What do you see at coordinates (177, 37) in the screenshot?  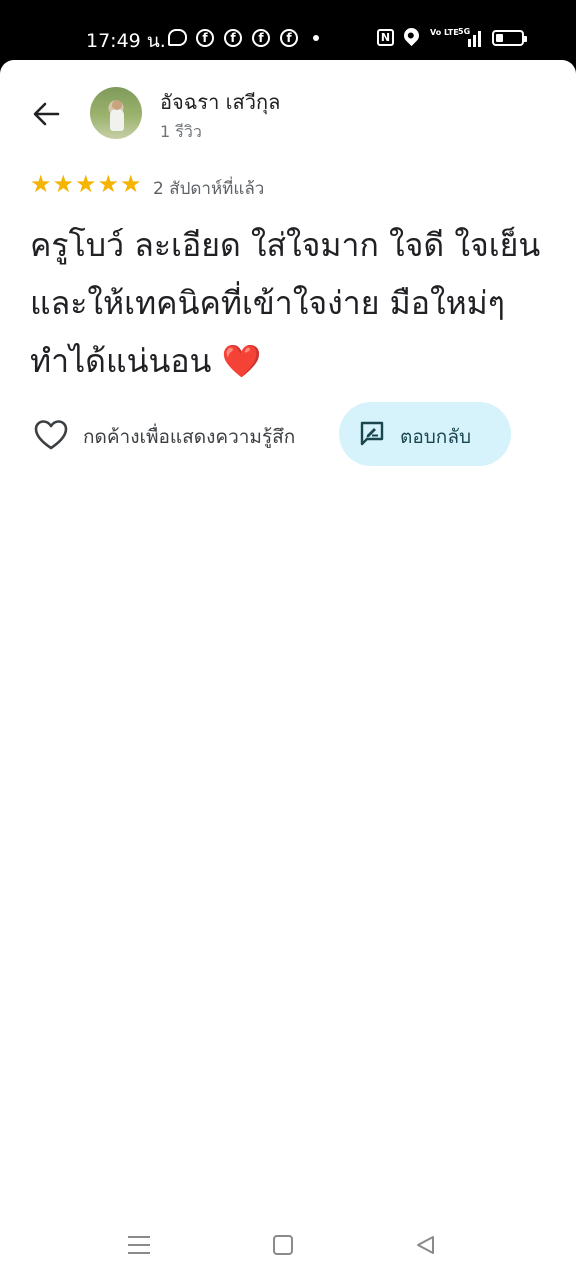 I see `chat-icon` at bounding box center [177, 37].